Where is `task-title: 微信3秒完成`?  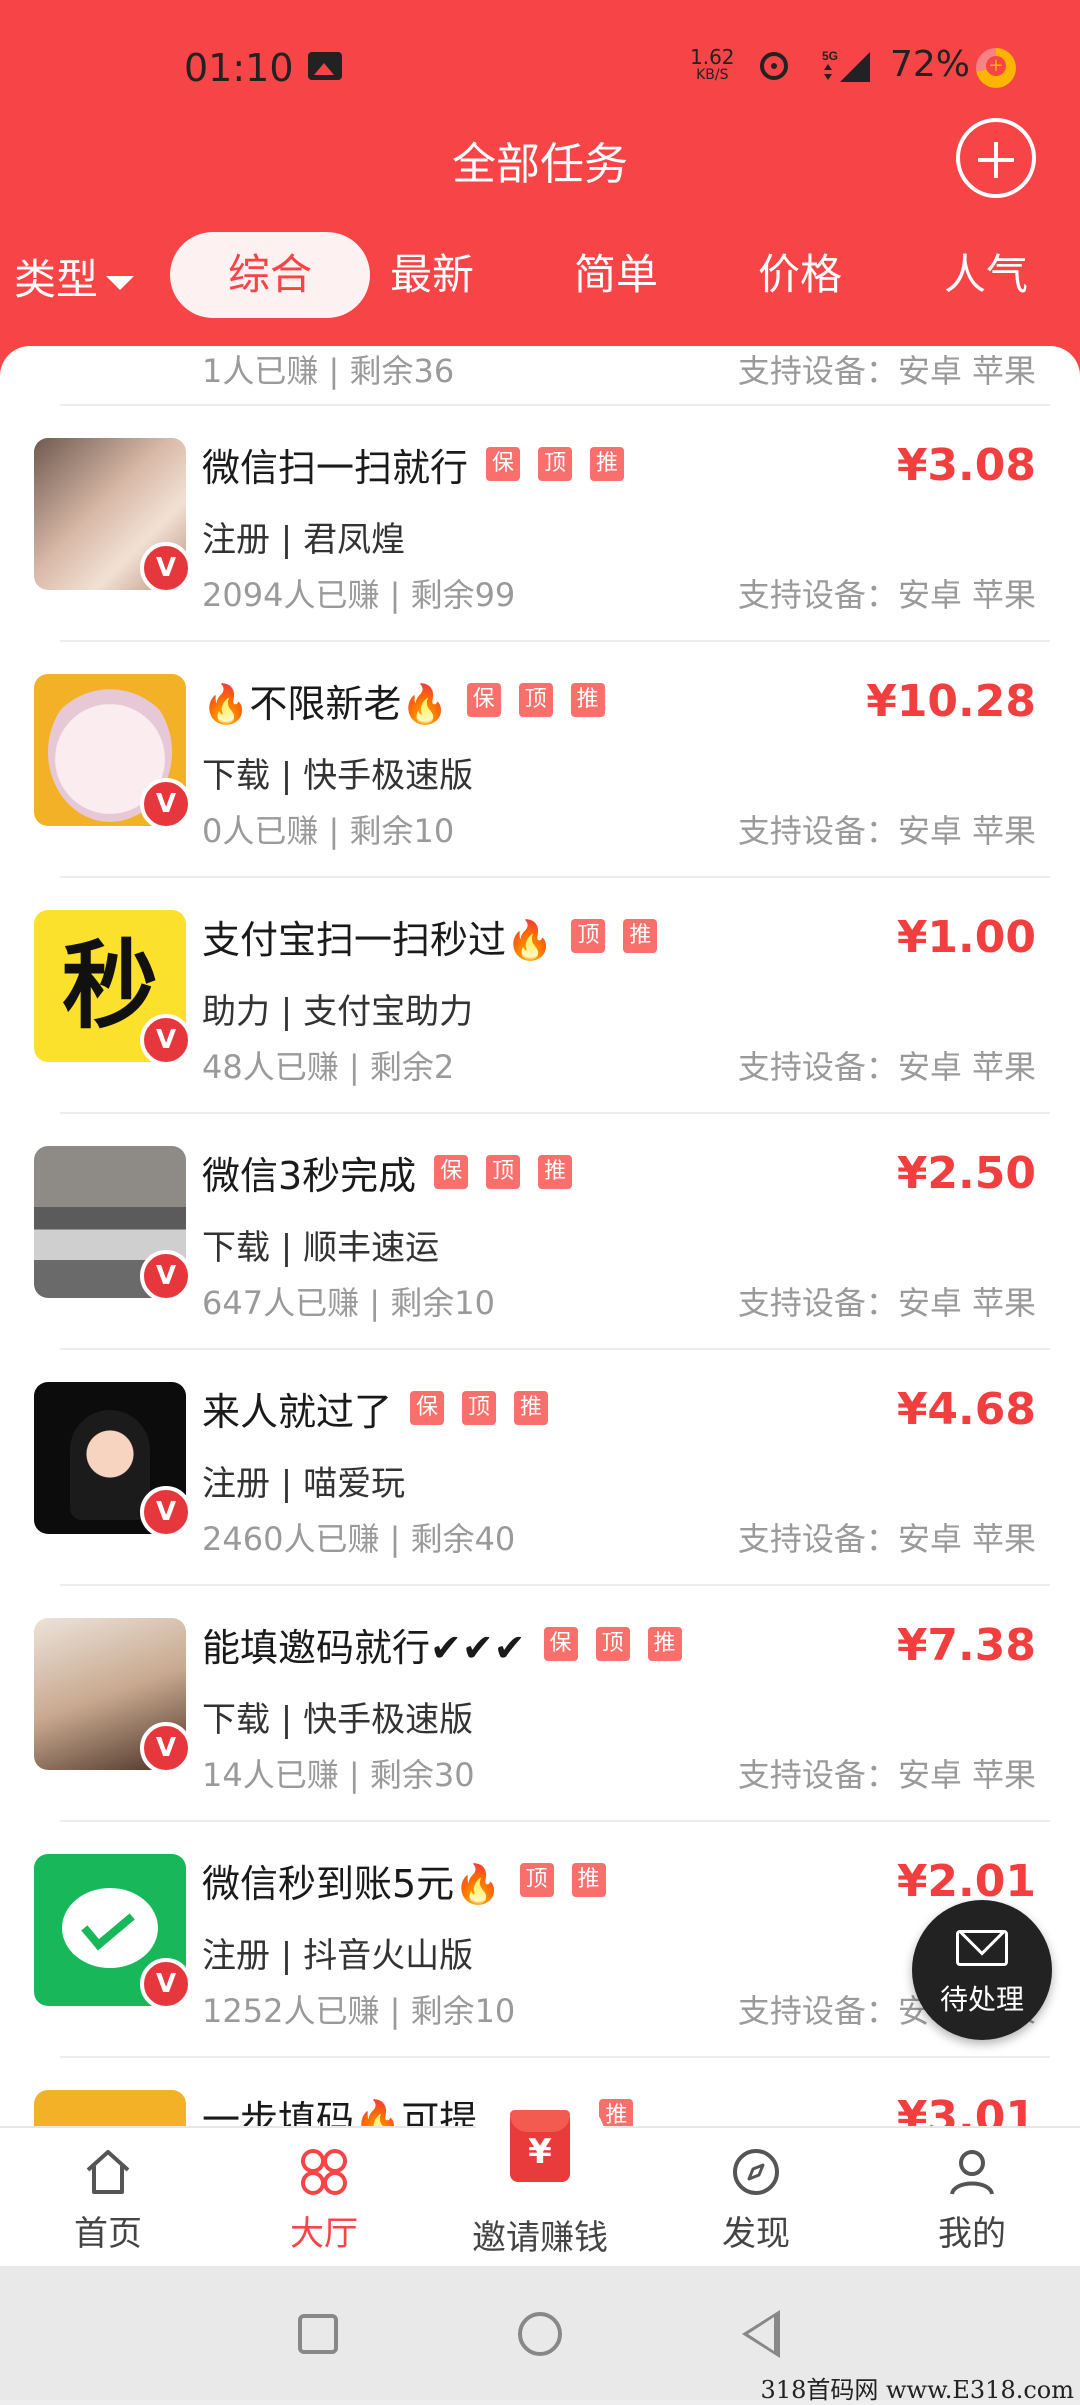 task-title: 微信3秒完成 is located at coordinates (309, 1175).